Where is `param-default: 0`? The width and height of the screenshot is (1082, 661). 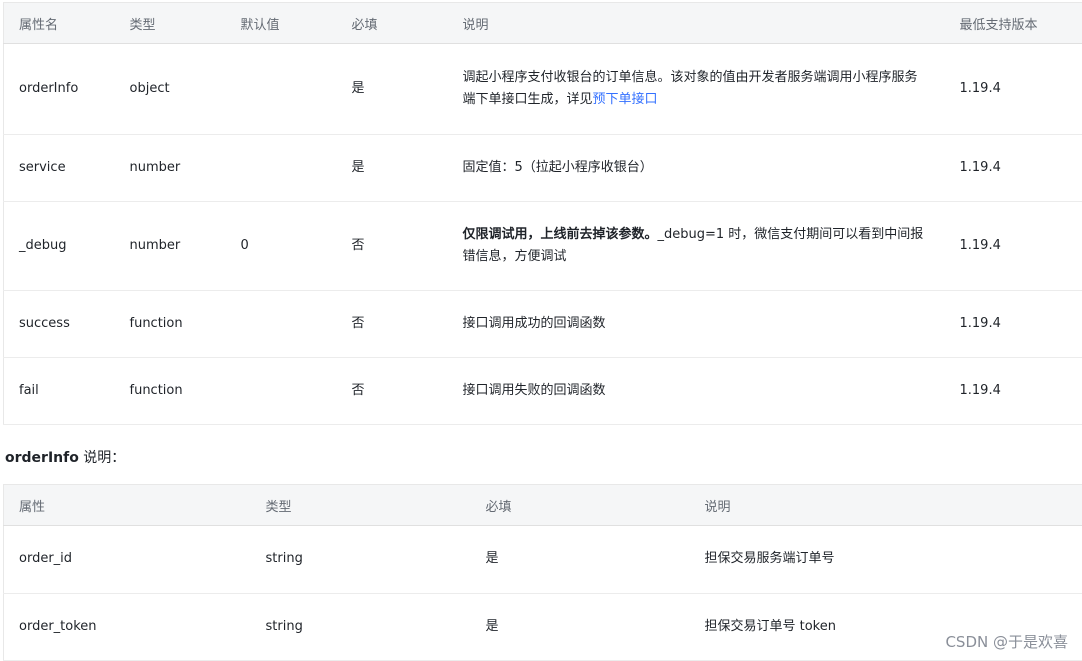 param-default: 0 is located at coordinates (281, 245).